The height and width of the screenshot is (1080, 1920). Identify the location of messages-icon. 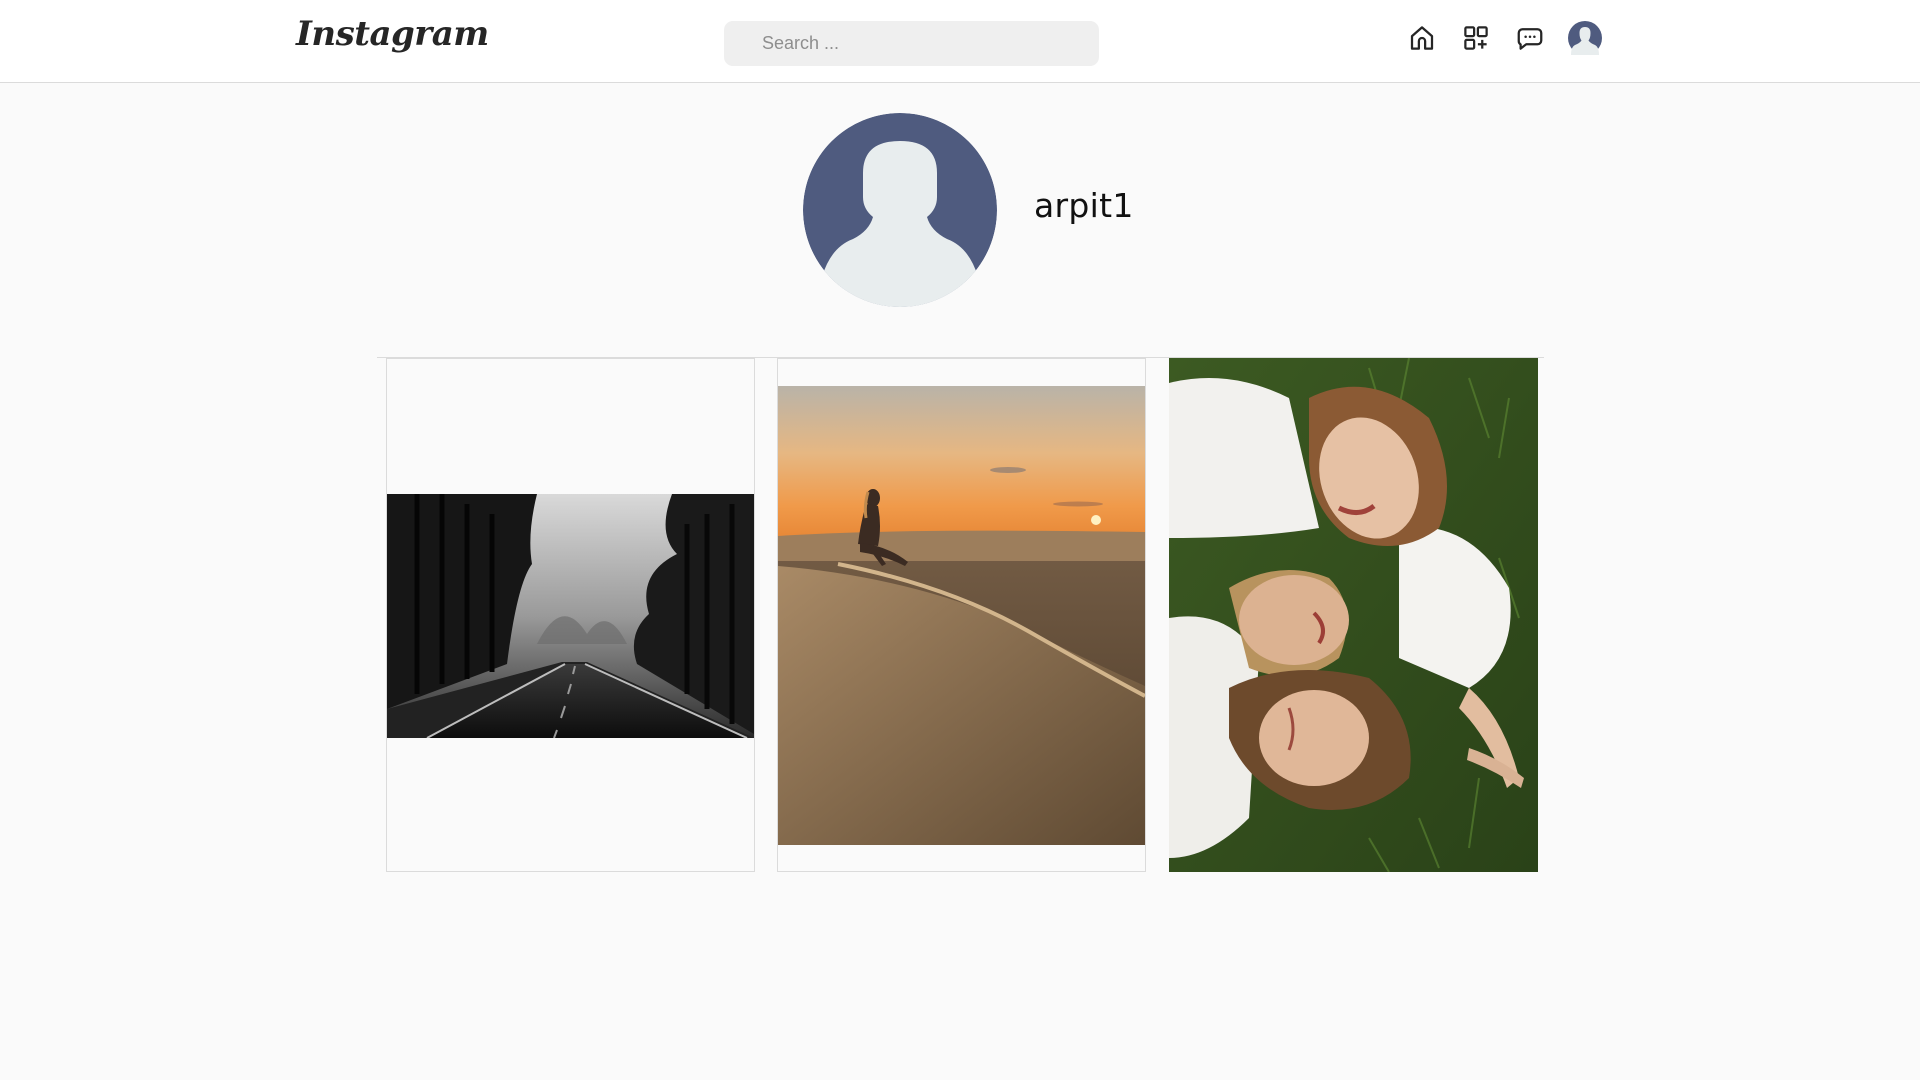
(1530, 38).